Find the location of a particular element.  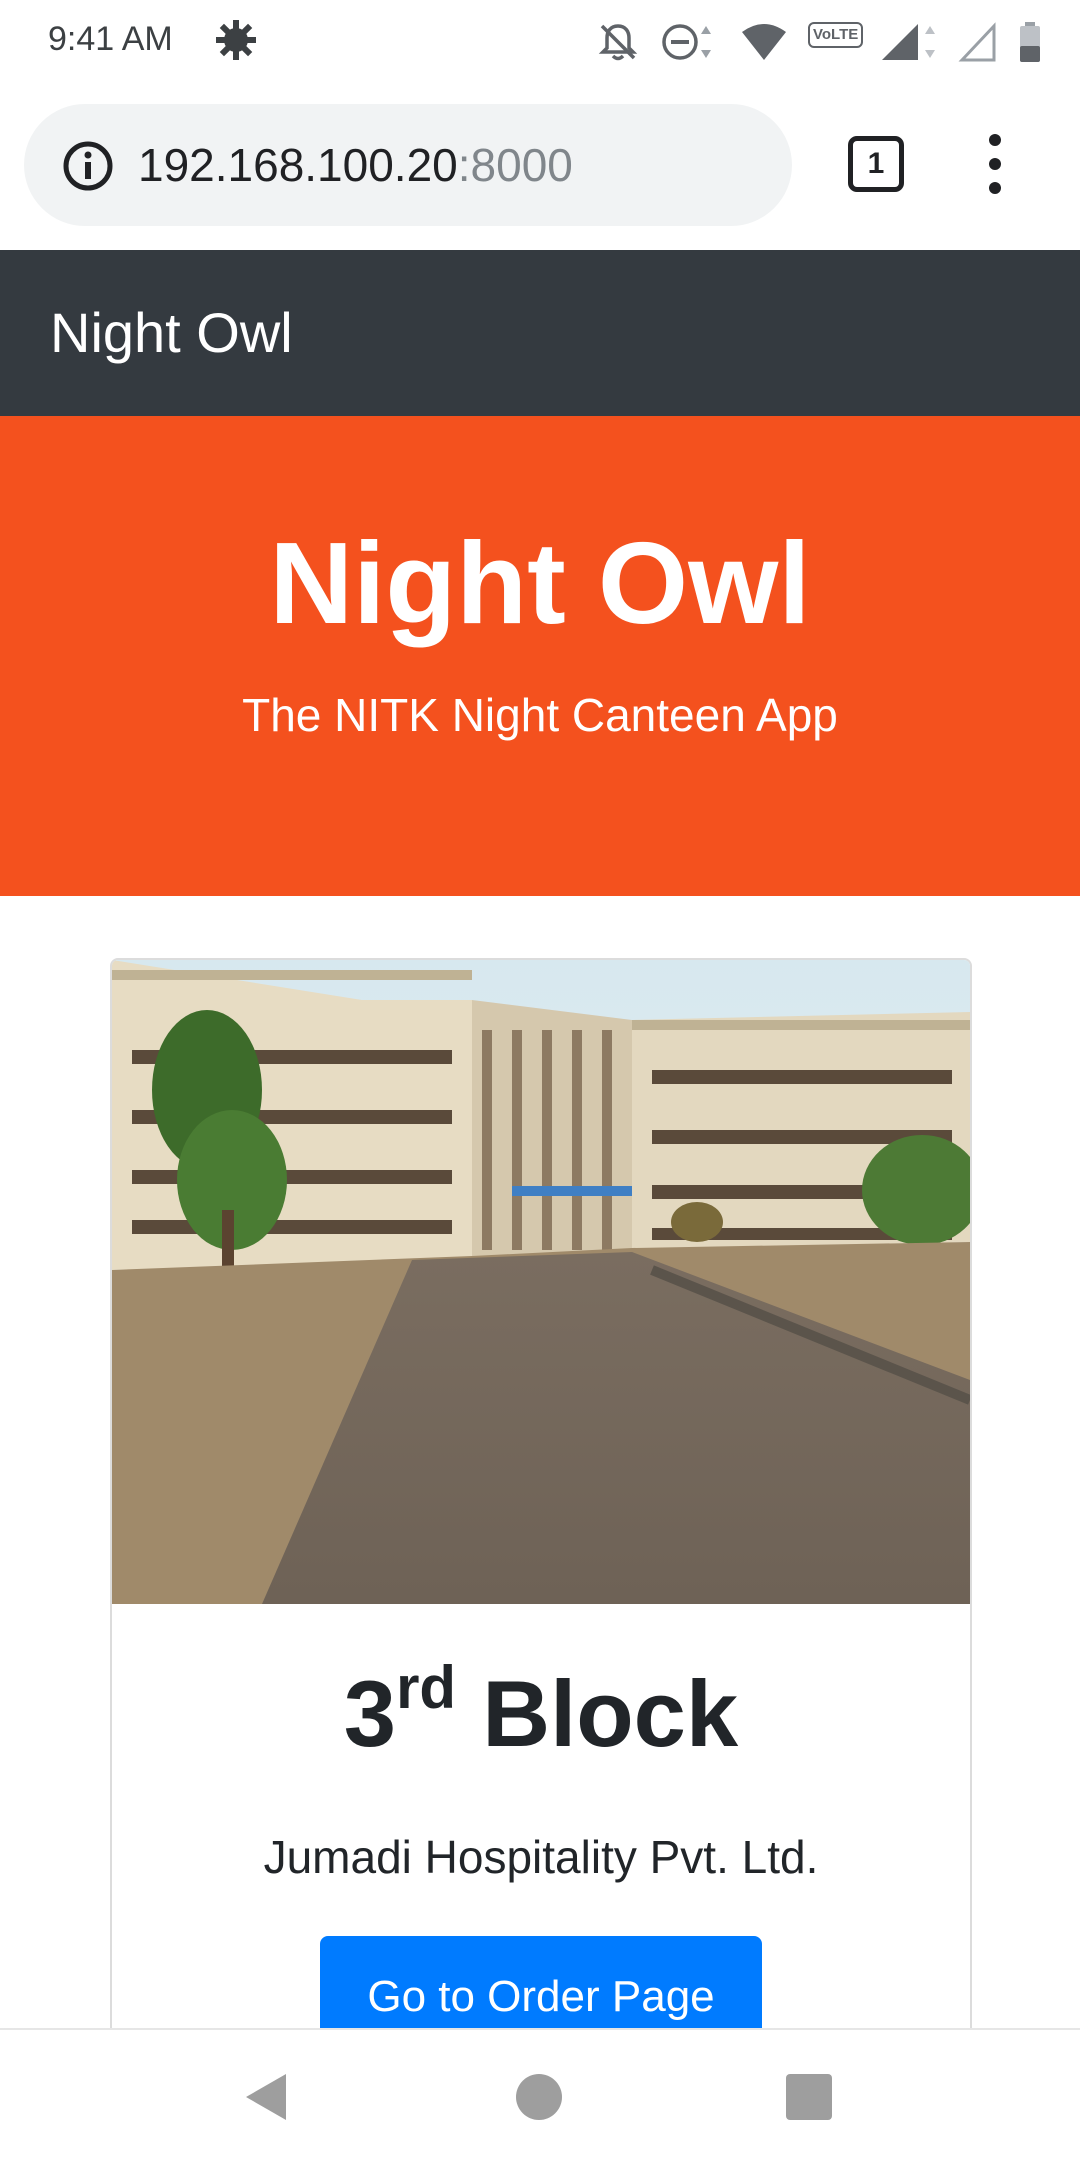

navbar: Night Owl is located at coordinates (540, 333).